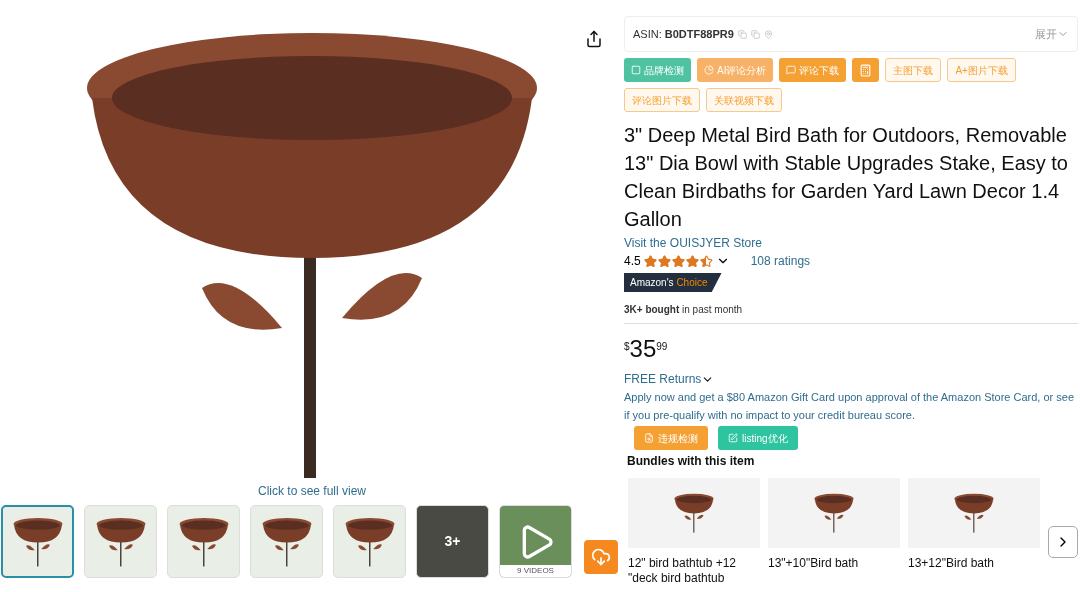 This screenshot has height=592, width=1080. What do you see at coordinates (601, 557) in the screenshot?
I see `cloud-download-icon` at bounding box center [601, 557].